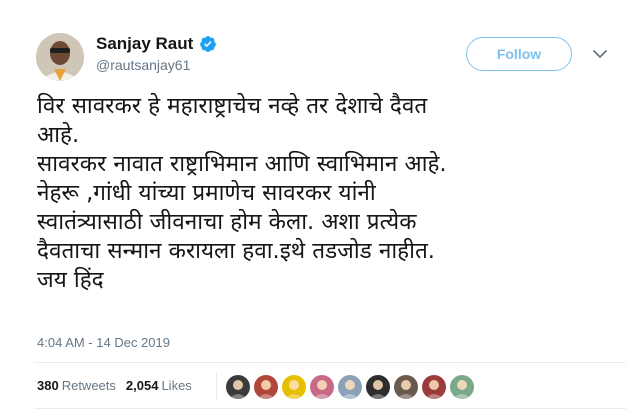 The width and height of the screenshot is (640, 415). I want to click on likes-count: 2,054, so click(142, 385).